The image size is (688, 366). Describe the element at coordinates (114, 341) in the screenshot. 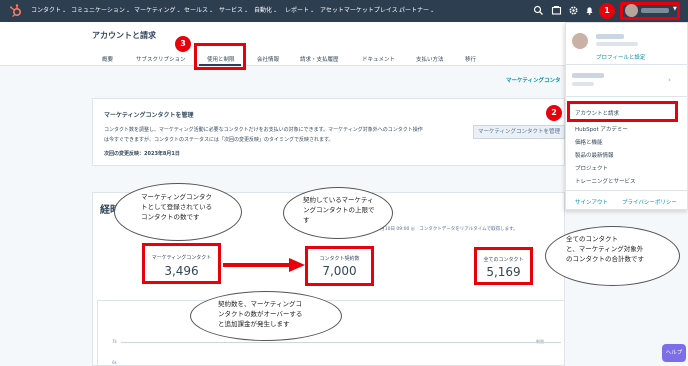

I see `y-tick-label: 7k` at that location.